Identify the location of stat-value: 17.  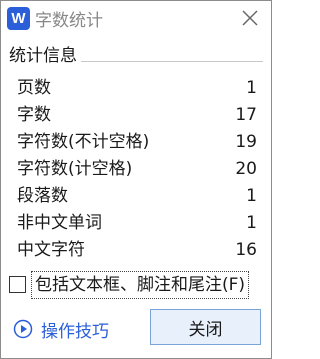
(246, 115).